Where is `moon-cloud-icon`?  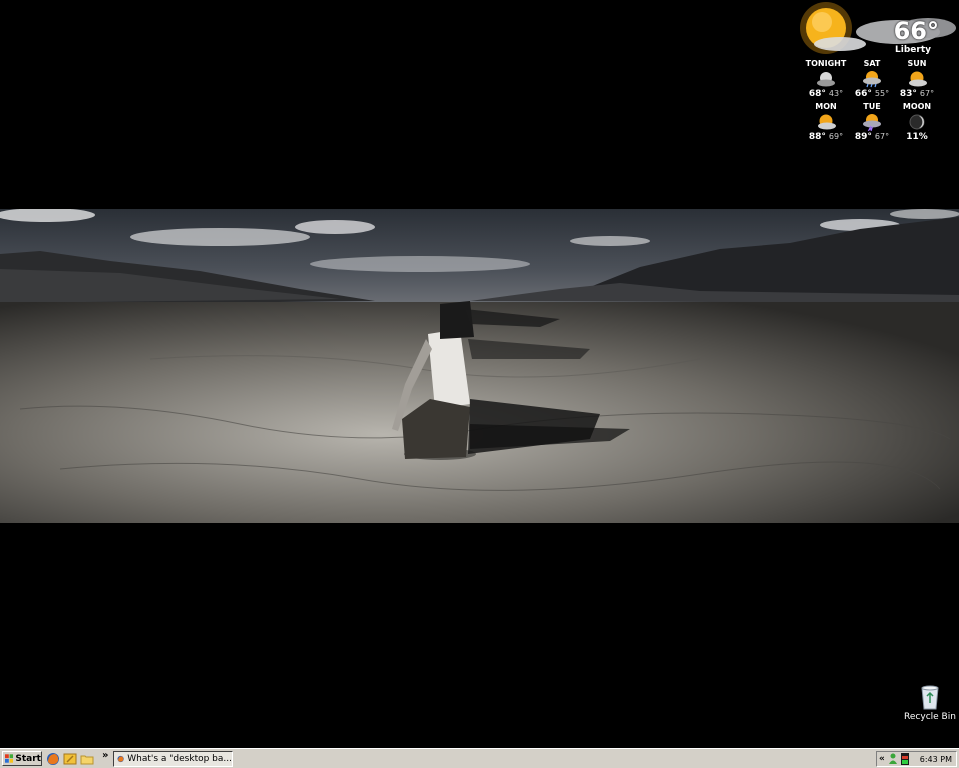 moon-cloud-icon is located at coordinates (826, 79).